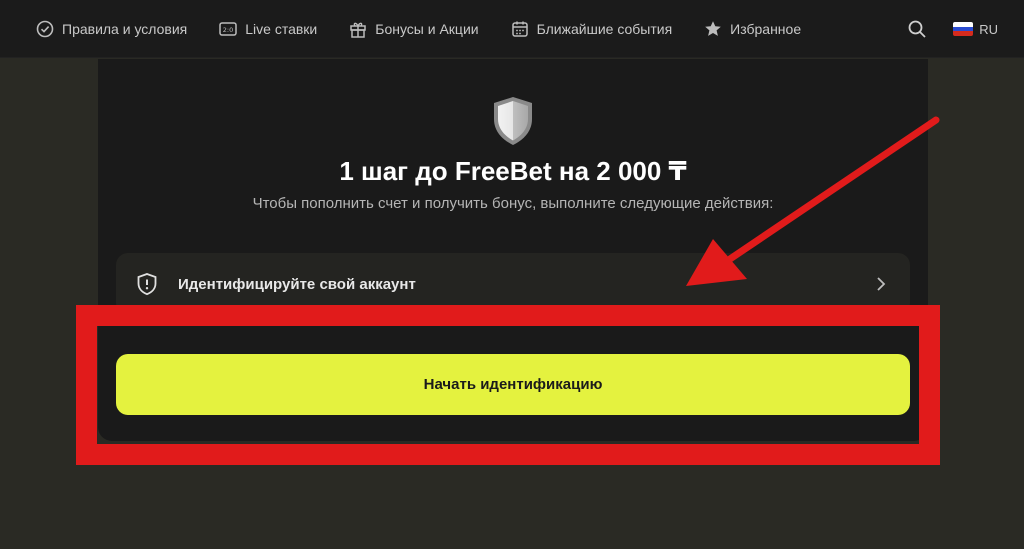  Describe the element at coordinates (917, 29) in the screenshot. I see `search-icon` at that location.